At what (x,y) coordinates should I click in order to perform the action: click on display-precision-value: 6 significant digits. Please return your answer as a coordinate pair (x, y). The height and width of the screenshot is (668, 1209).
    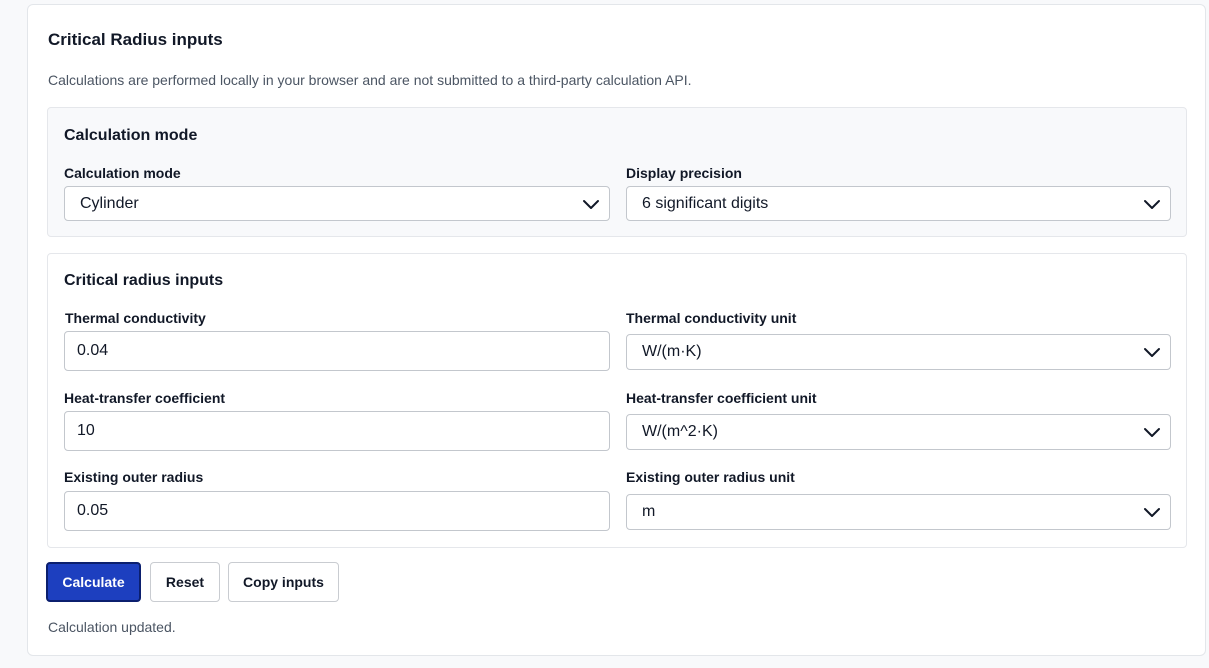
    Looking at the image, I should click on (705, 203).